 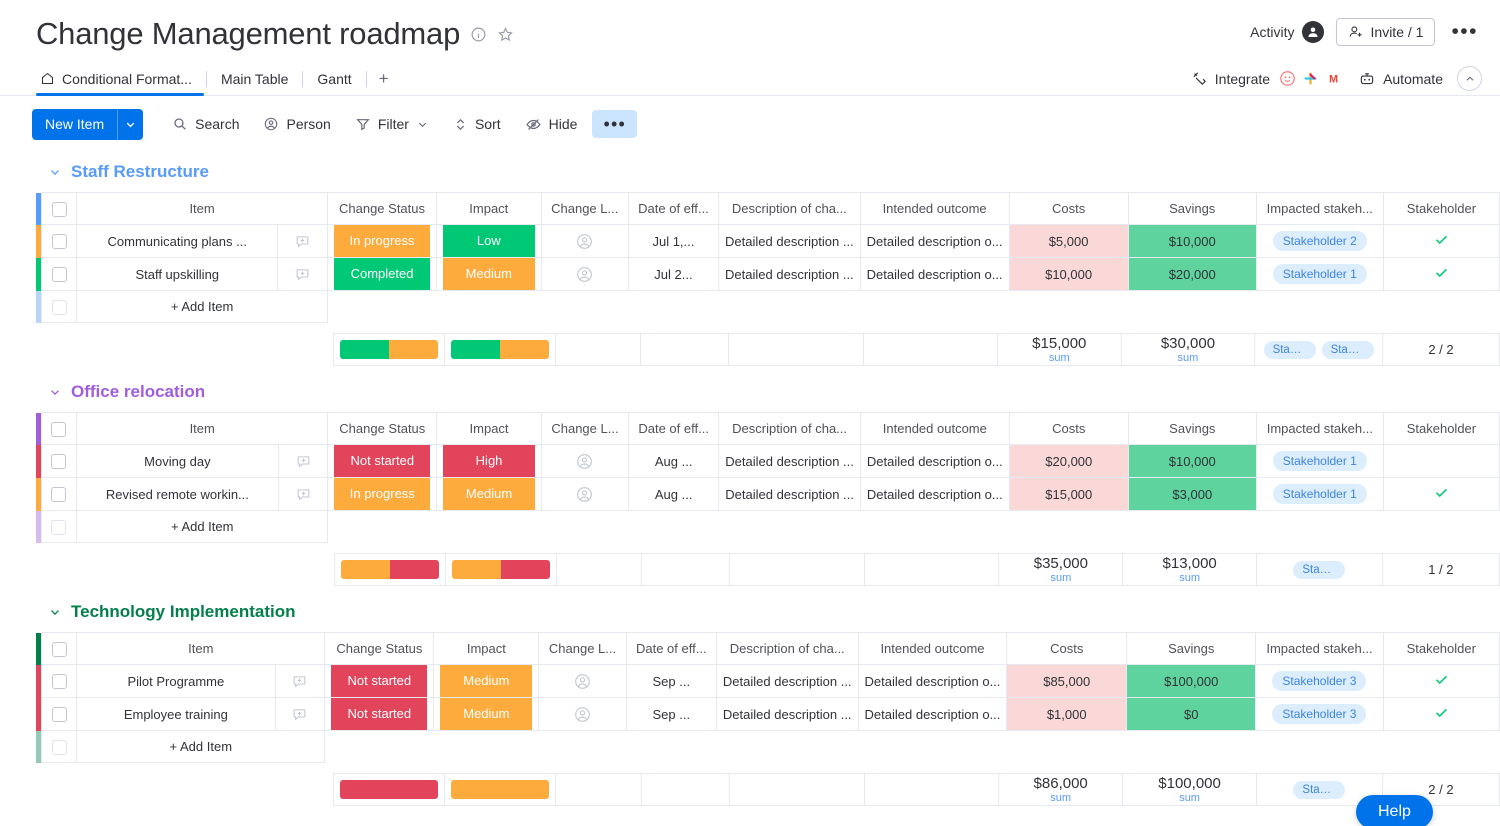 I want to click on stakeholder-chip: Stakeholder 2, so click(x=1319, y=241).